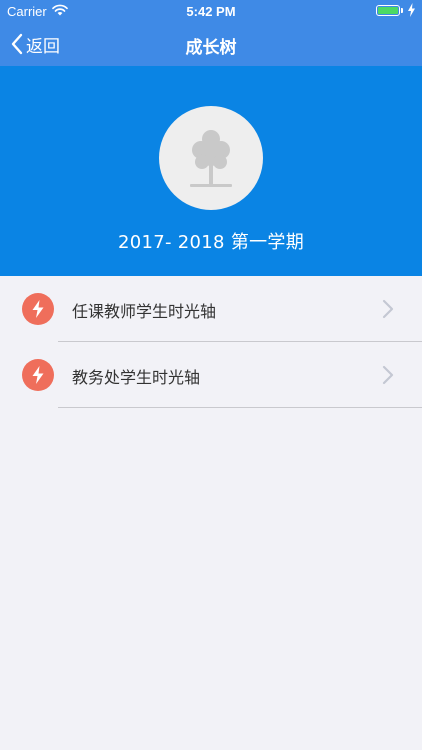 This screenshot has width=422, height=750. What do you see at coordinates (211, 48) in the screenshot?
I see `page-title: 成长树` at bounding box center [211, 48].